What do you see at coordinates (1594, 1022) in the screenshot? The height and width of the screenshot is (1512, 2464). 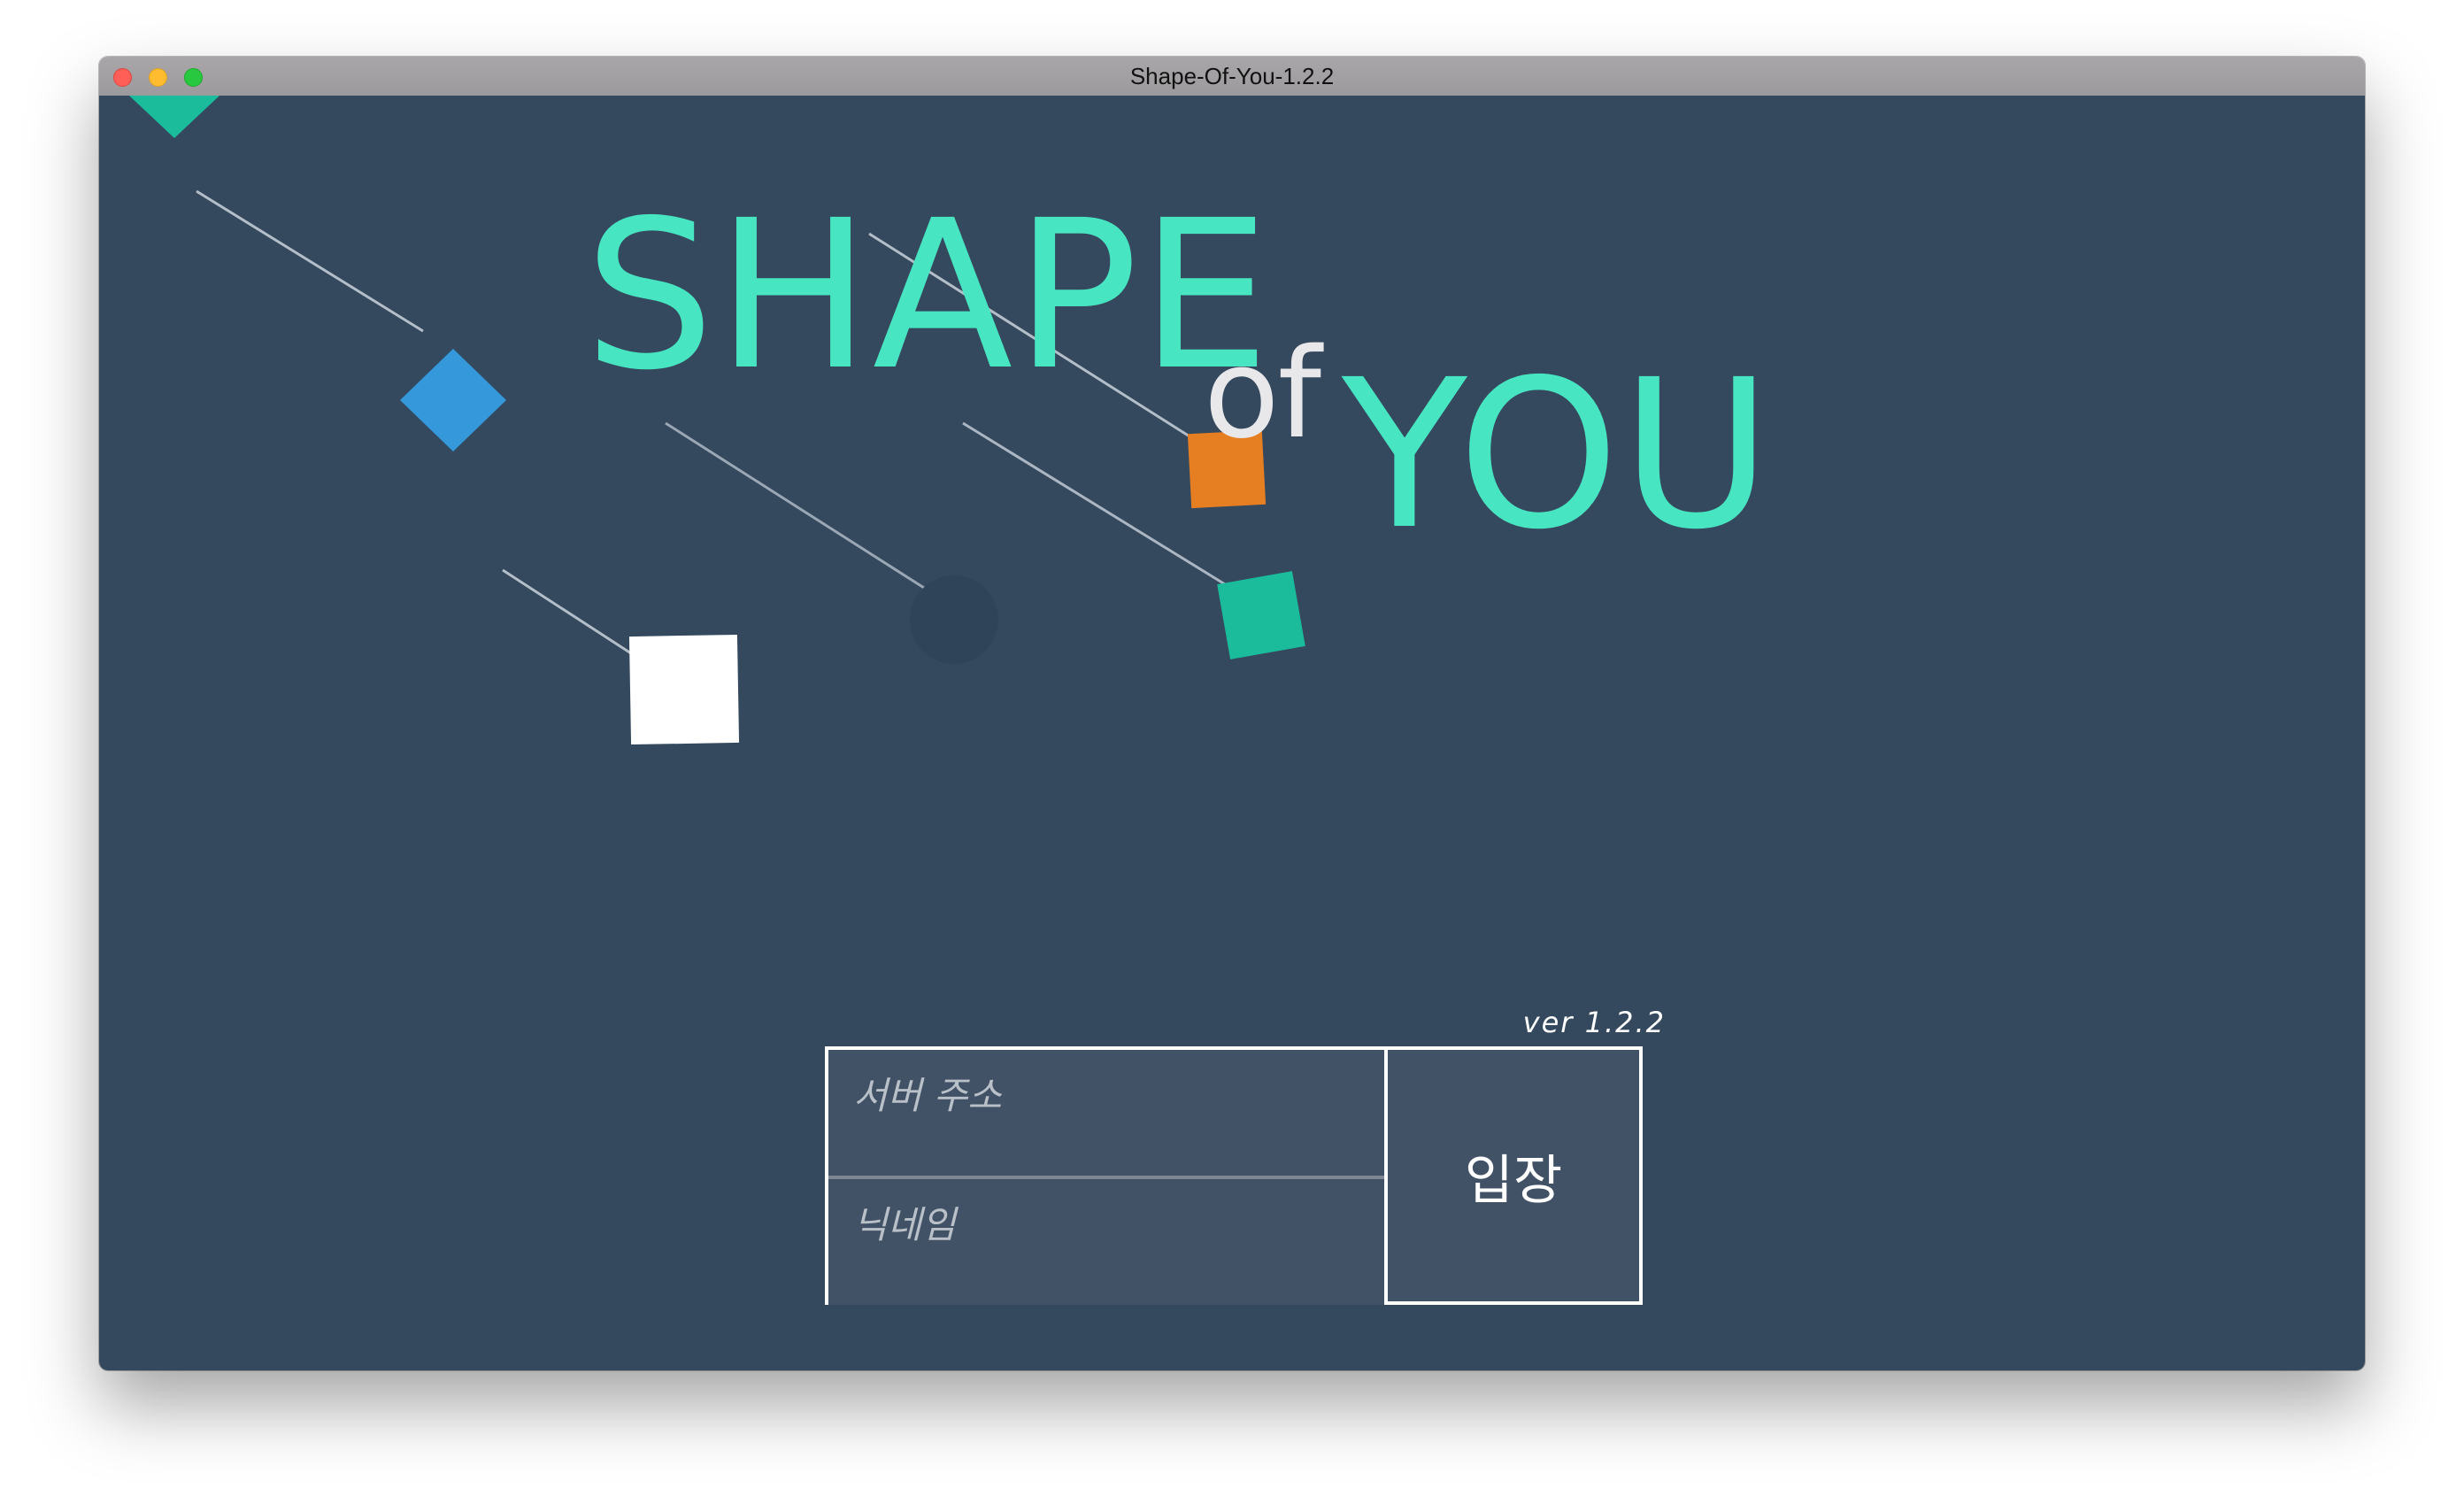 I see `version-label: ver 1.2.2` at bounding box center [1594, 1022].